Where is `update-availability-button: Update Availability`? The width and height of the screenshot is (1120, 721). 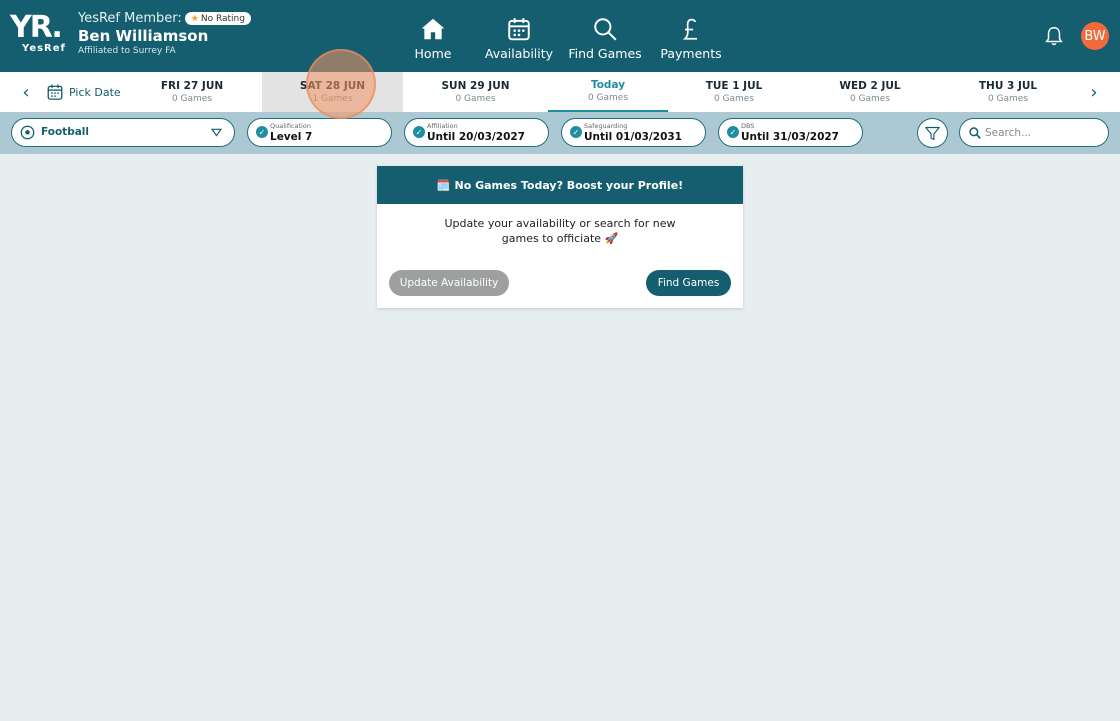
update-availability-button: Update Availability is located at coordinates (449, 283).